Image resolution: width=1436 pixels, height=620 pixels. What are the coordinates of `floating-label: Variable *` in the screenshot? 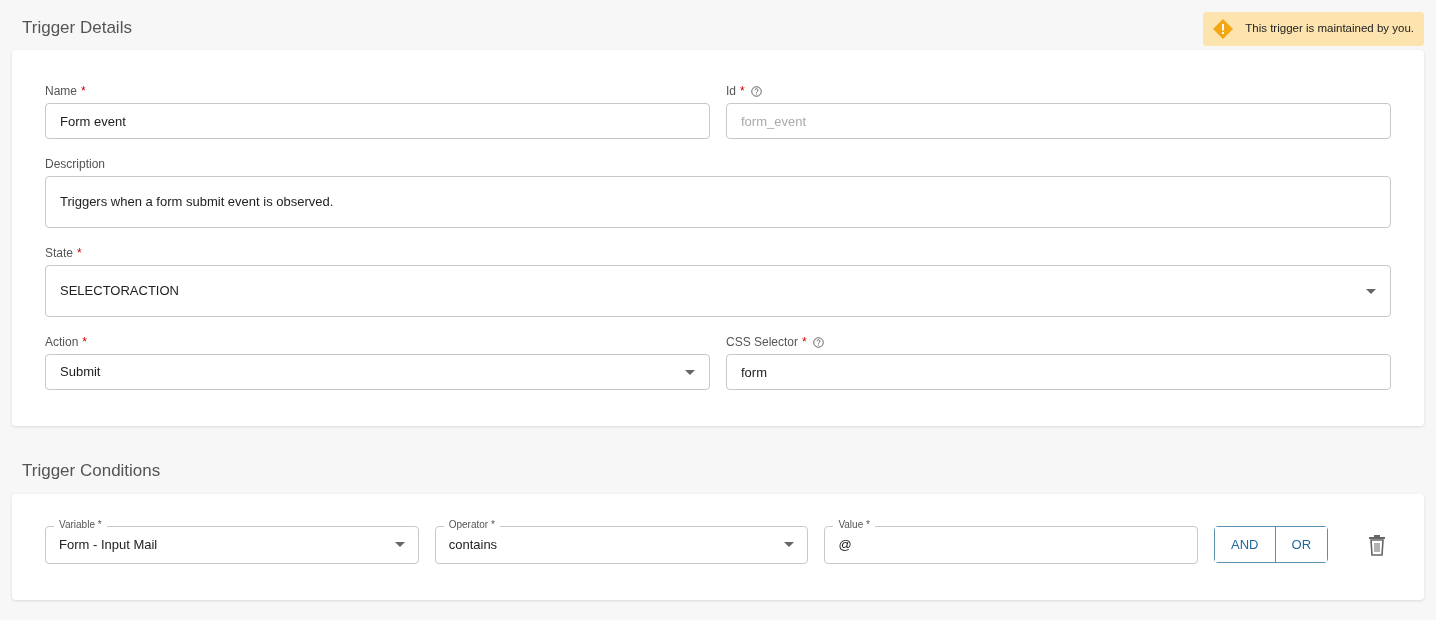 It's located at (80, 524).